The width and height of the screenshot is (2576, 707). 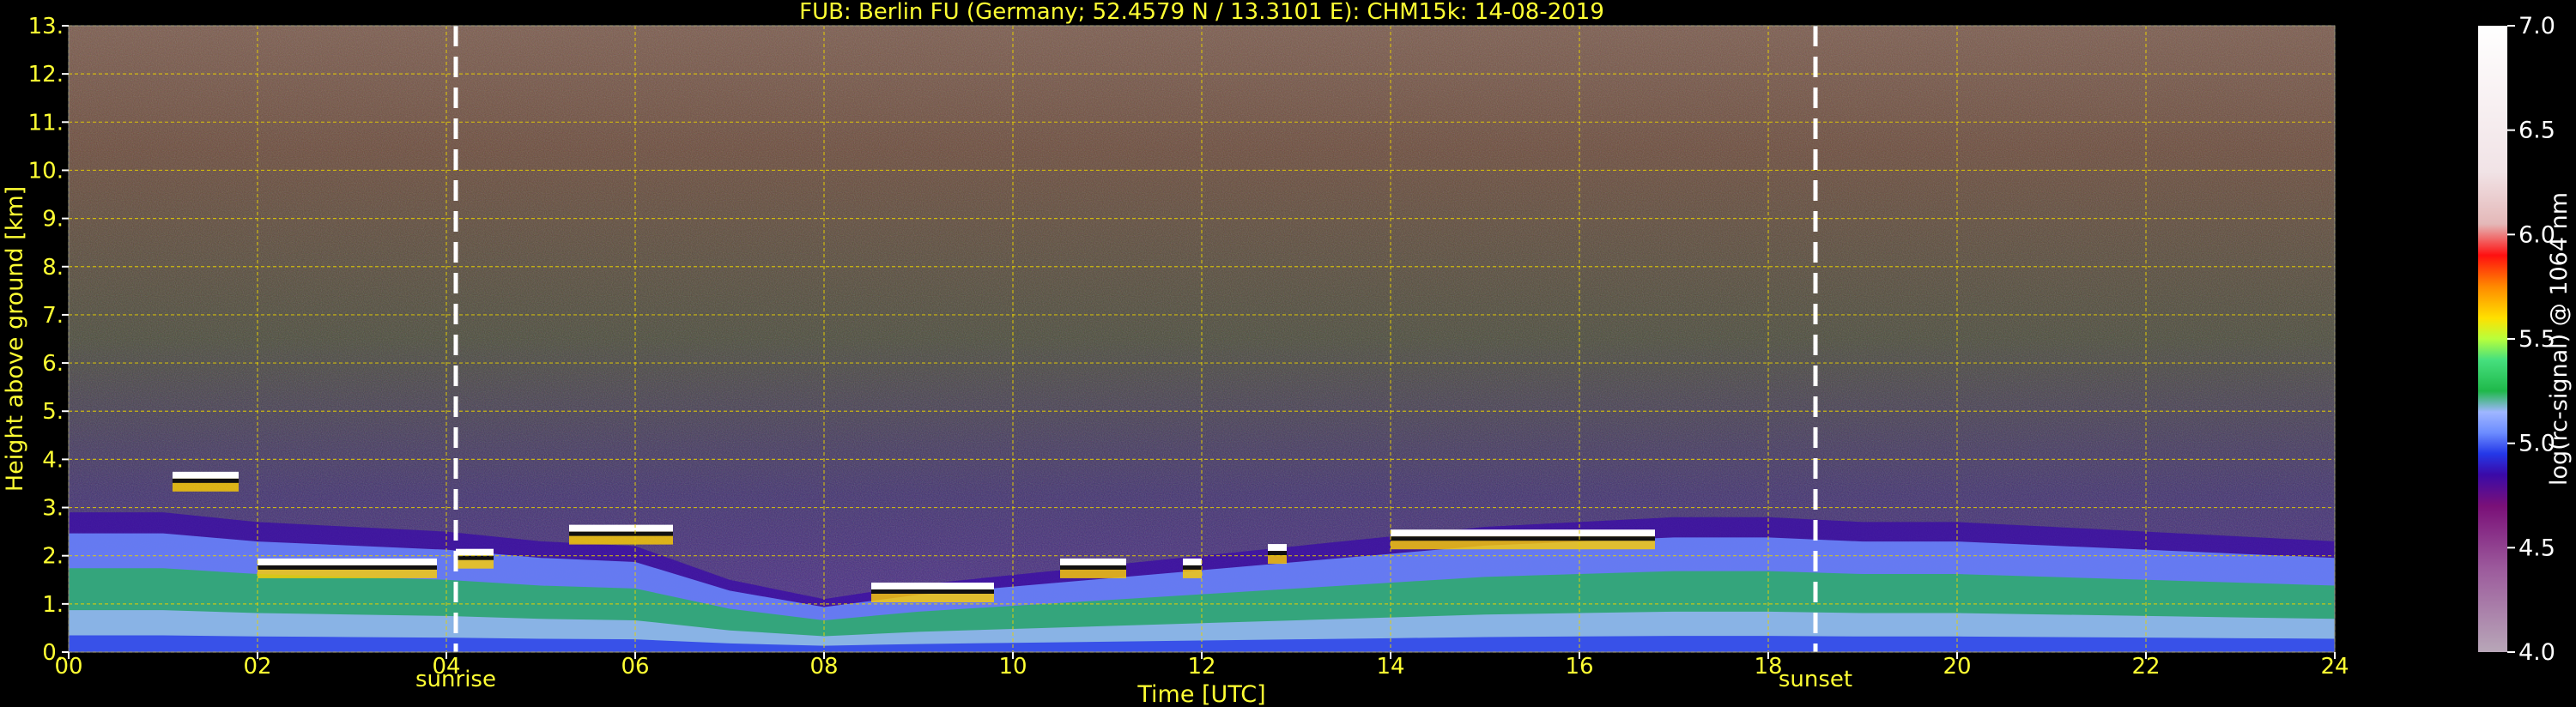 What do you see at coordinates (2559, 339) in the screenshot?
I see `colorbar-label: log(rc-signal) @ 1064 nm` at bounding box center [2559, 339].